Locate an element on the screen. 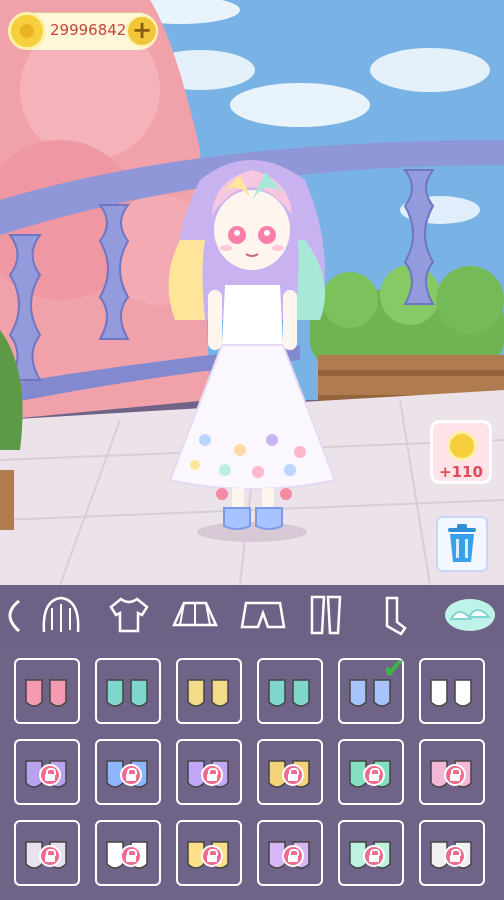 The height and width of the screenshot is (900, 504). socks-icon is located at coordinates (396, 616).